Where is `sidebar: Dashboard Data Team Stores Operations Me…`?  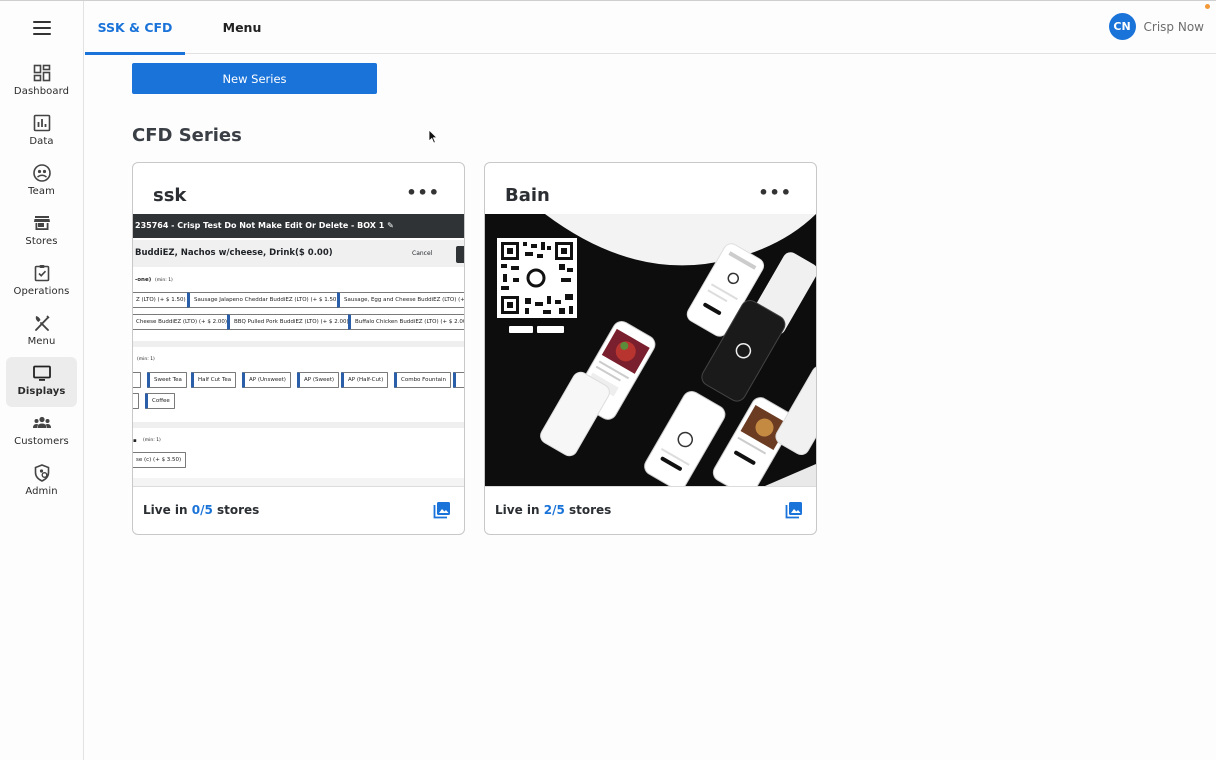 sidebar: Dashboard Data Team Stores Operations Me… is located at coordinates (42, 380).